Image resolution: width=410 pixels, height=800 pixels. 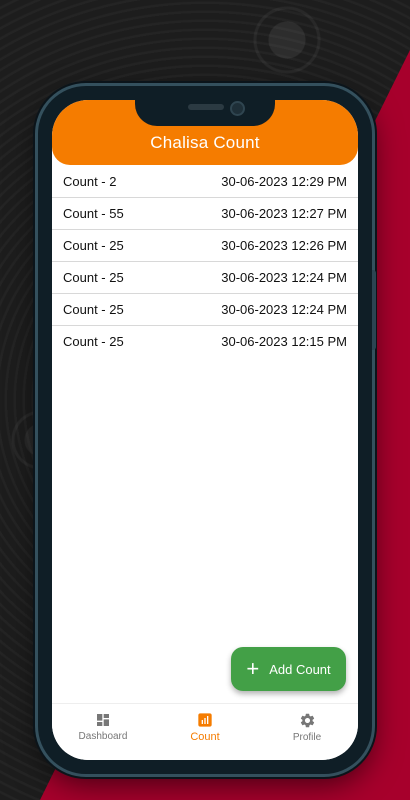 What do you see at coordinates (205, 246) in the screenshot?
I see `list-item: Count - 25 30-06-2023 12:26 PM` at bounding box center [205, 246].